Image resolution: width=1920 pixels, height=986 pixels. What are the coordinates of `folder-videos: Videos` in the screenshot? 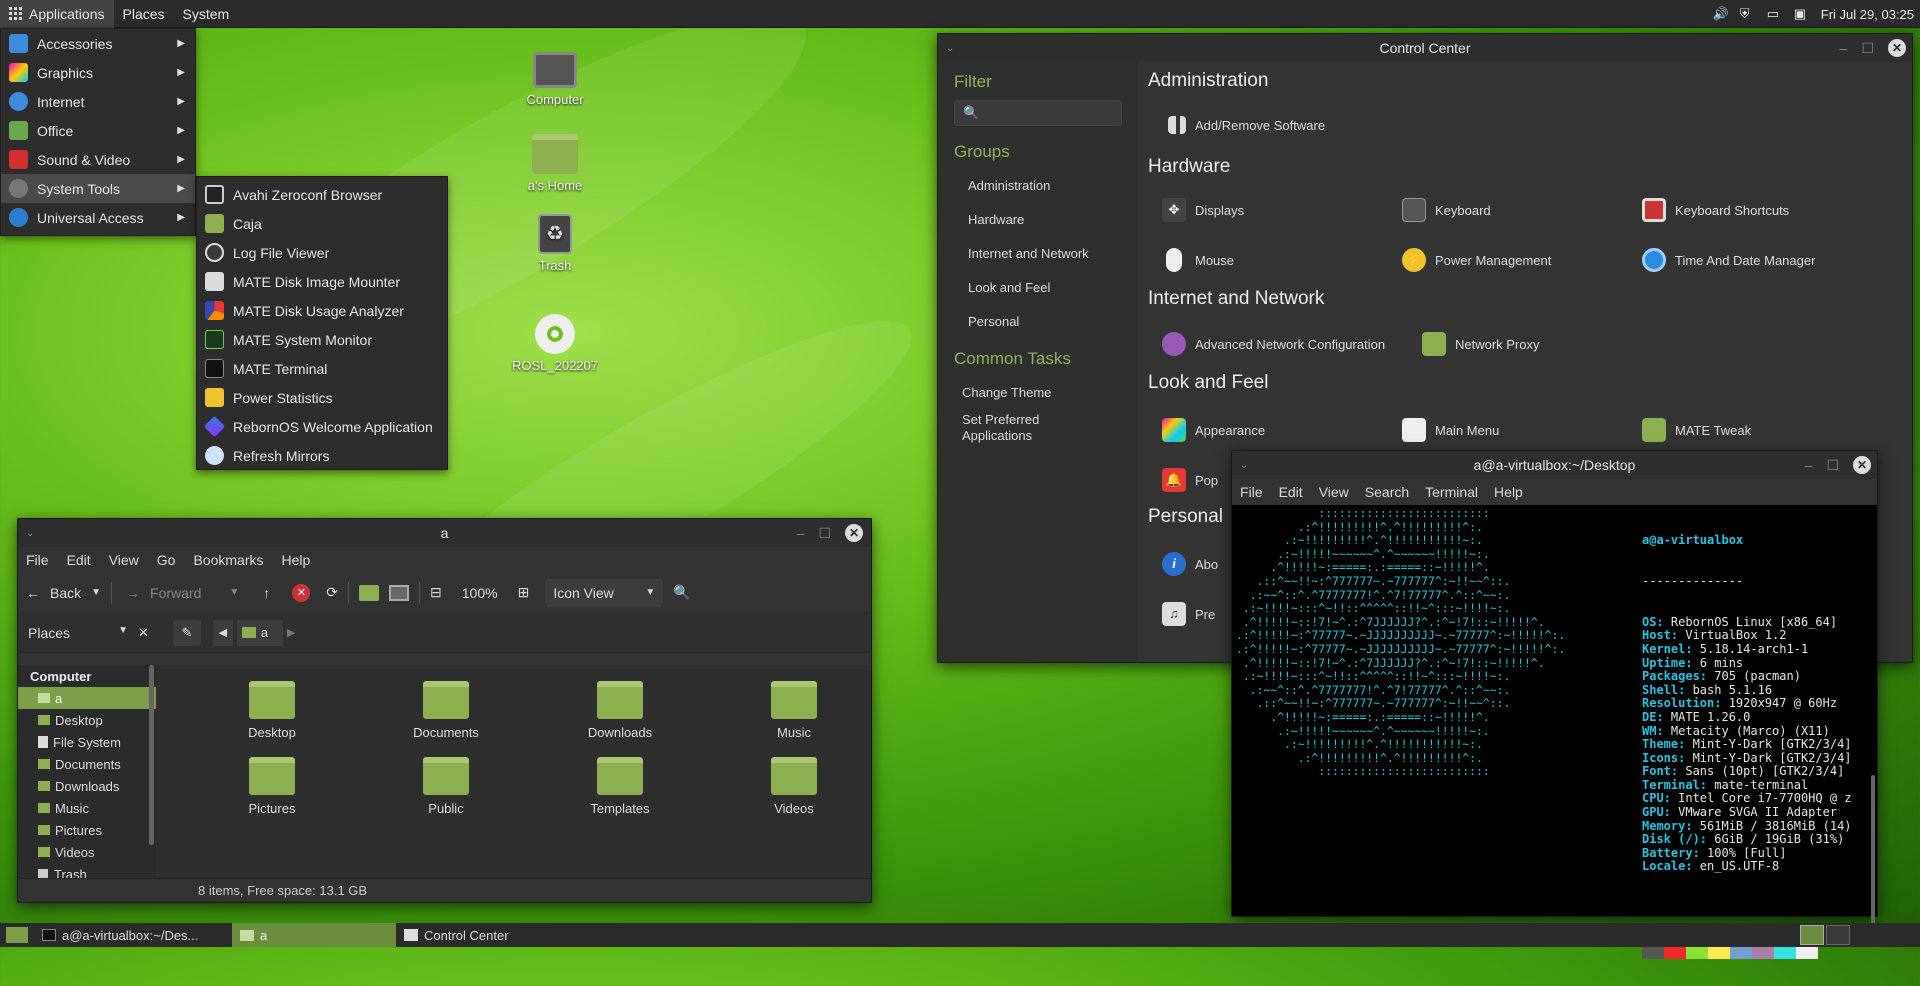 It's located at (794, 786).